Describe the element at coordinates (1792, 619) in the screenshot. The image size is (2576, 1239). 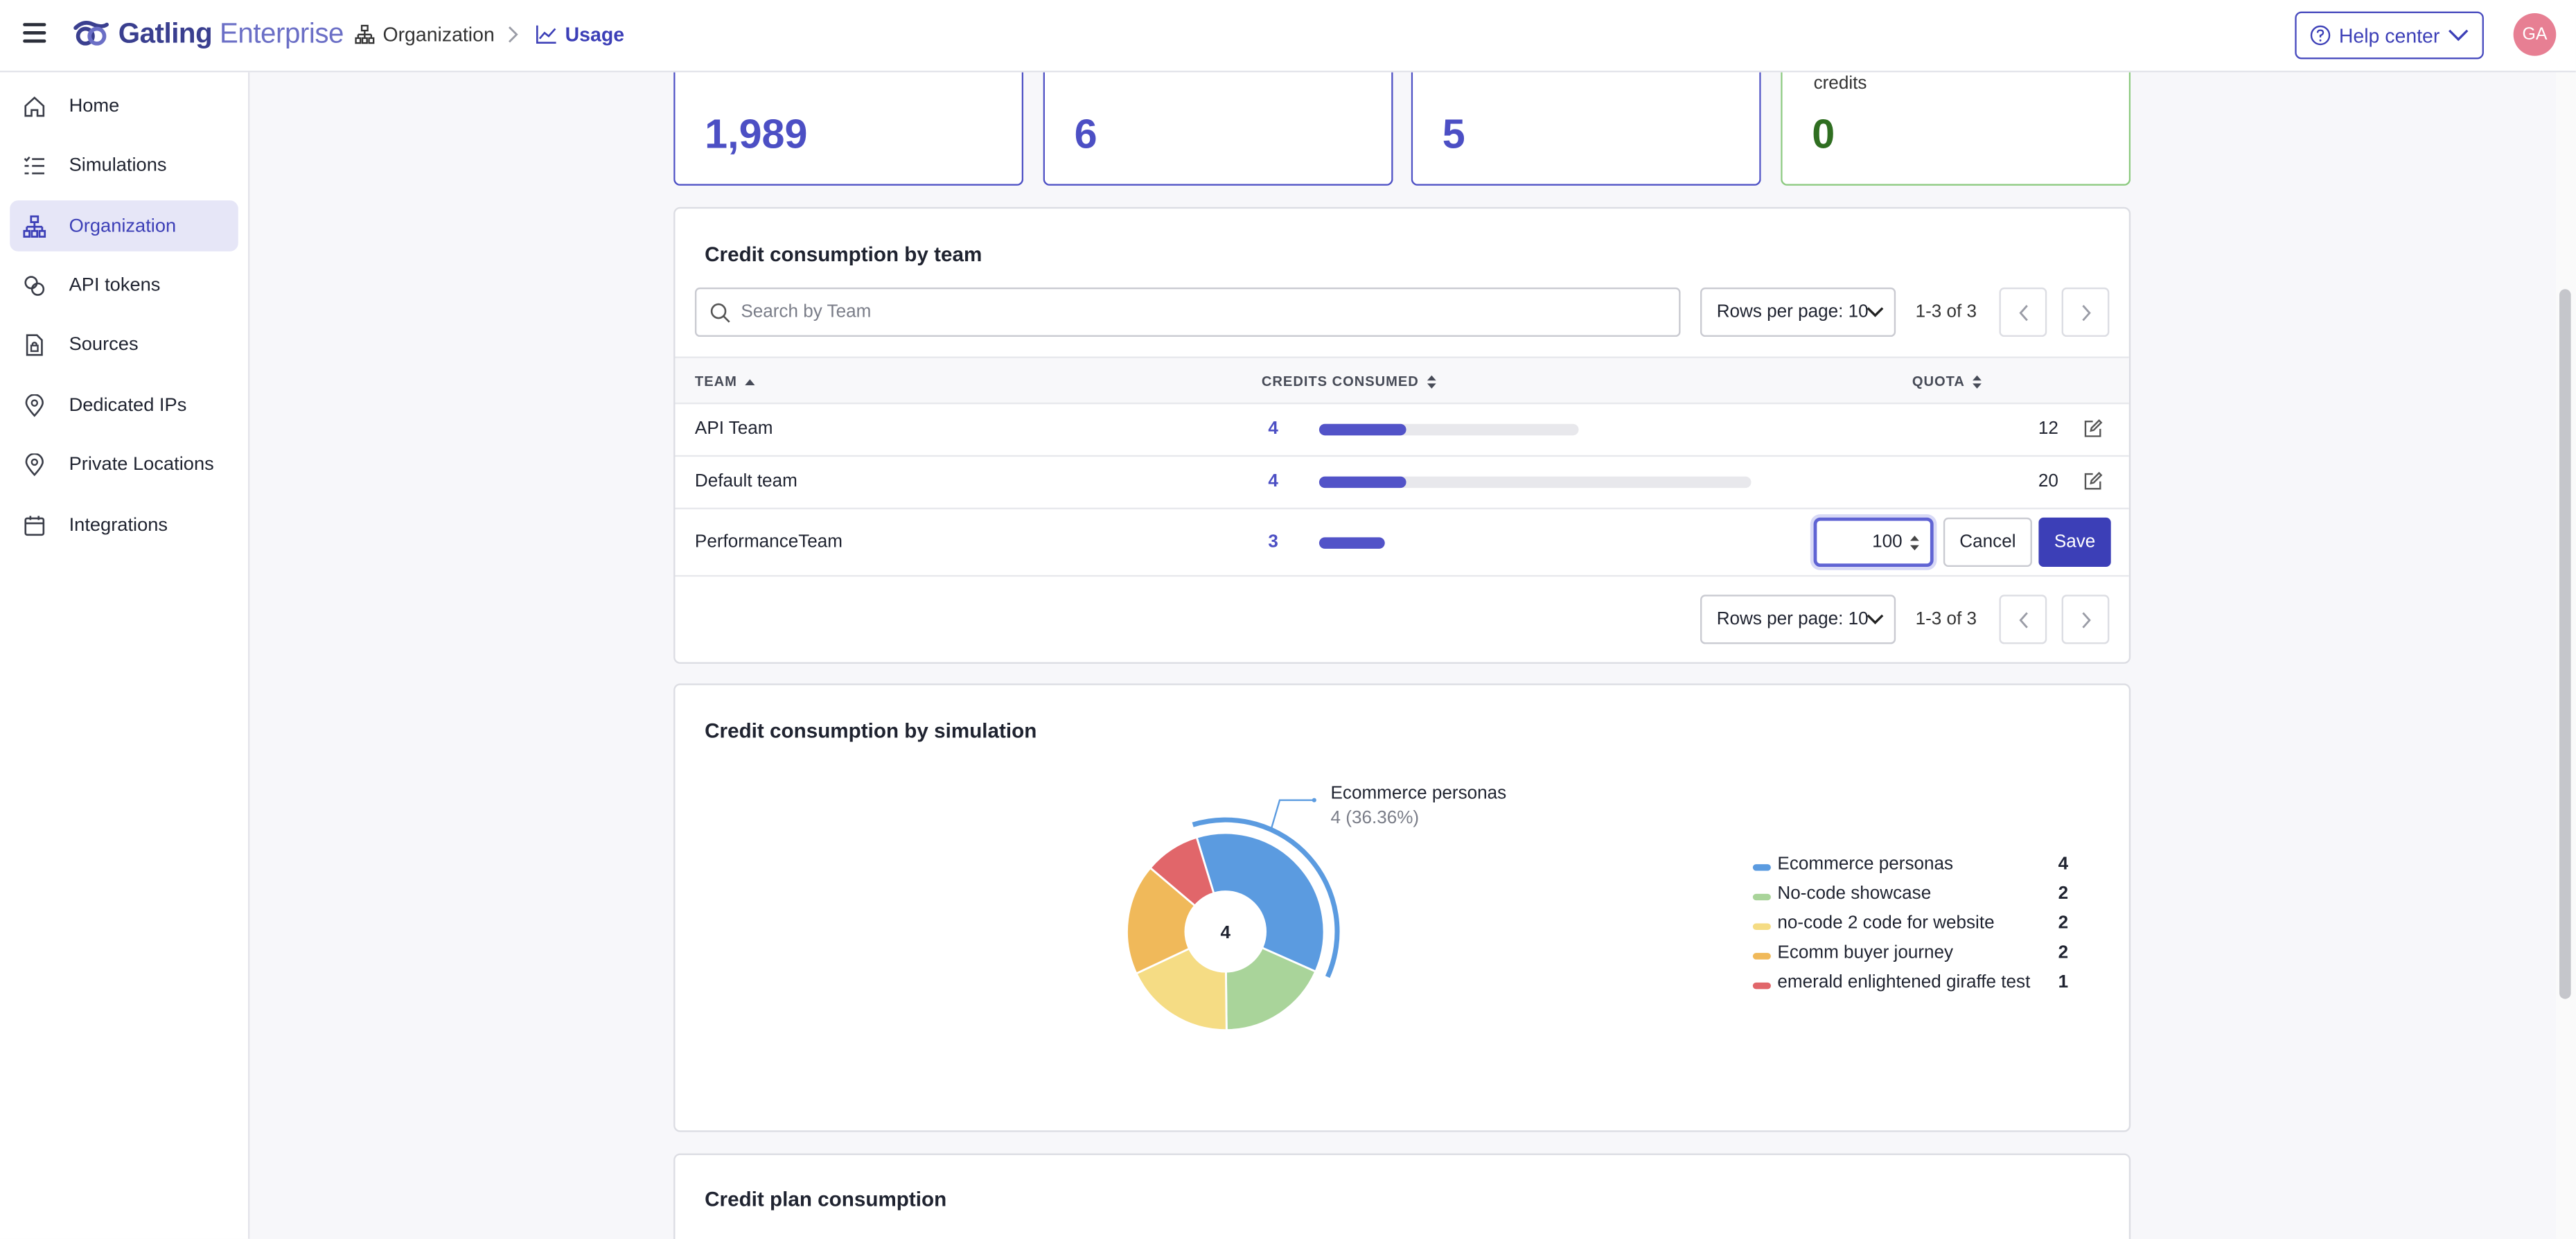
I see `rows-per-page-label: Rows per page: 10` at that location.